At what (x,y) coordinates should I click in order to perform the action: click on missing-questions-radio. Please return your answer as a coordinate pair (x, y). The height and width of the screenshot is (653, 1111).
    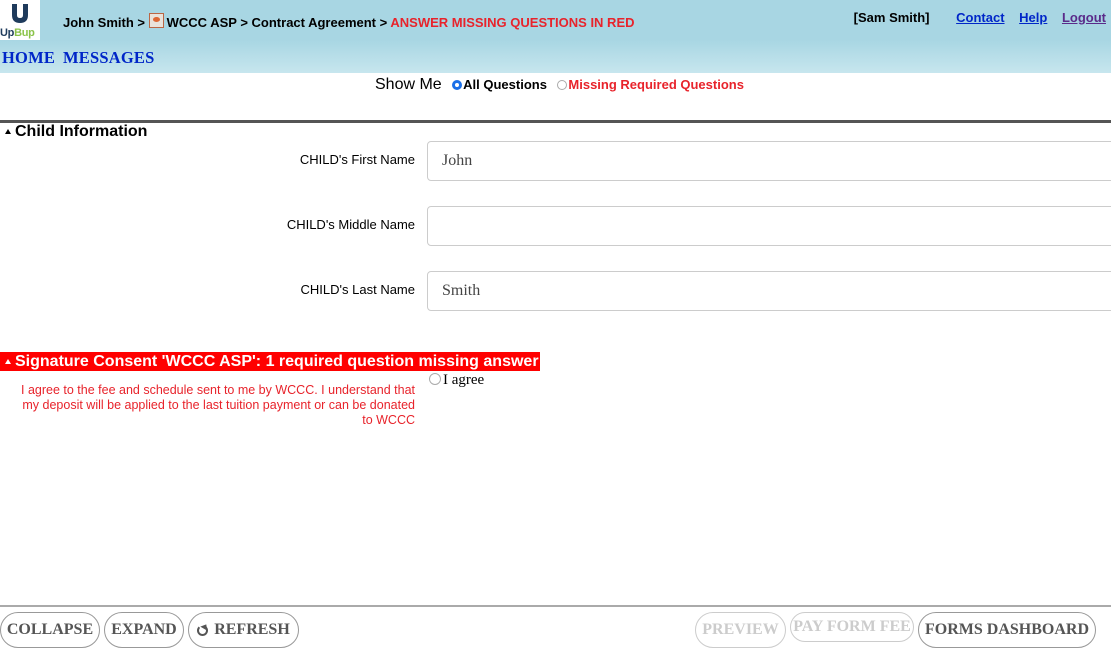
    Looking at the image, I should click on (562, 85).